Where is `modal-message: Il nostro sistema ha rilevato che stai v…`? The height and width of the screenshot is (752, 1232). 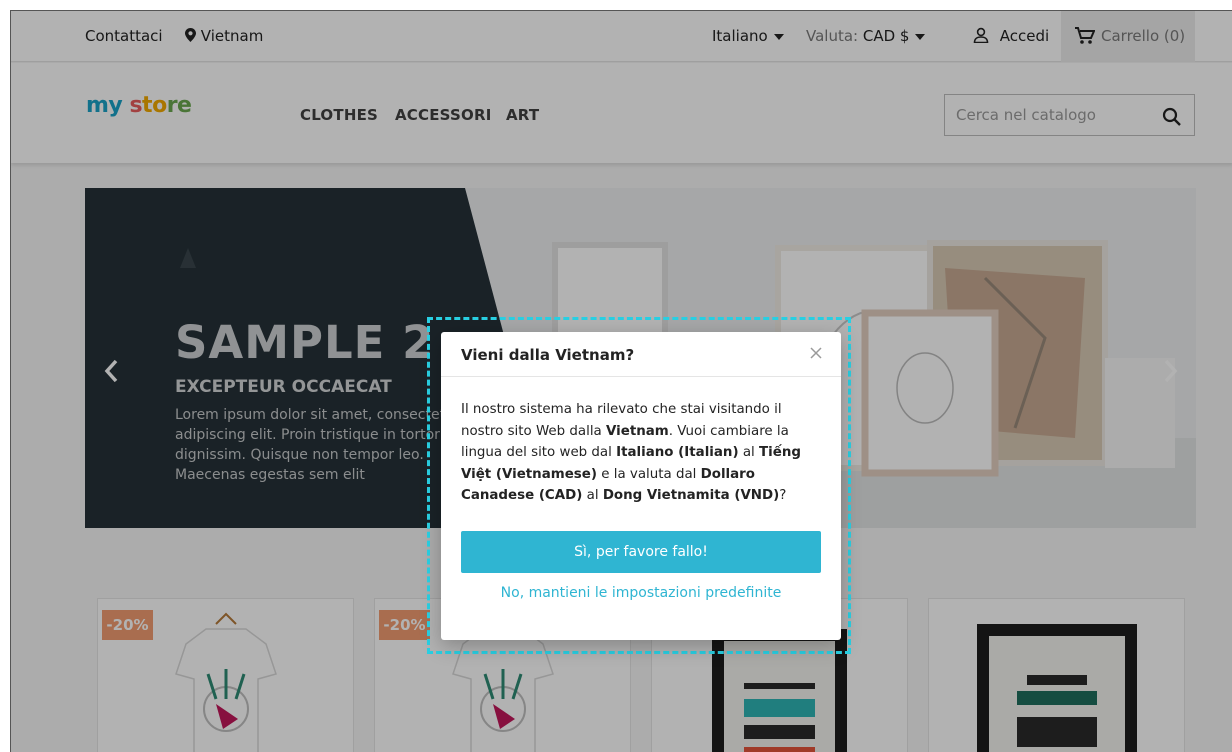 modal-message: Il nostro sistema ha rilevato che stai v… is located at coordinates (644, 453).